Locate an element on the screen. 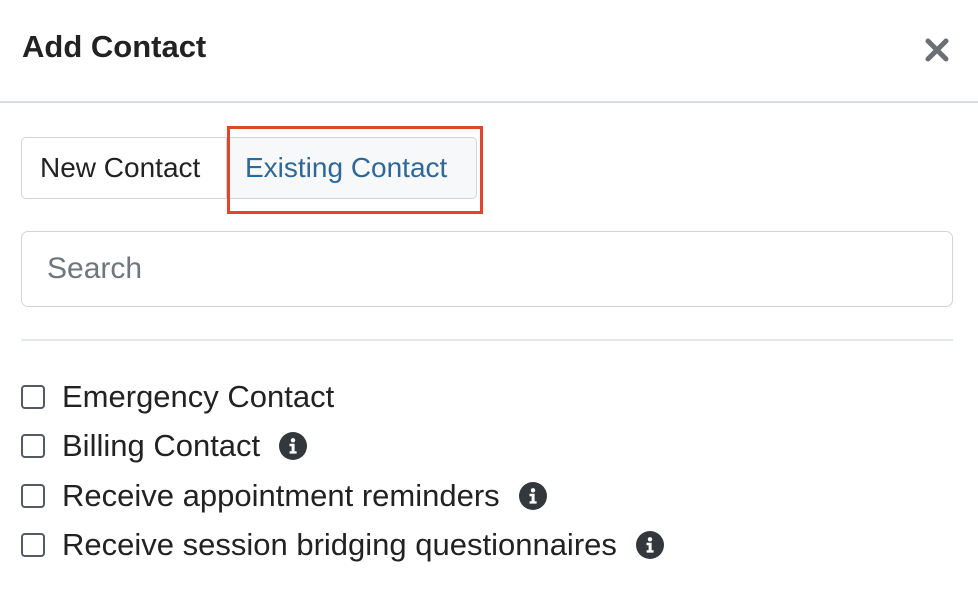 The image size is (978, 590). option-session-bridging-questionnaires: Receive session bridging questionnaires is located at coordinates (342, 546).